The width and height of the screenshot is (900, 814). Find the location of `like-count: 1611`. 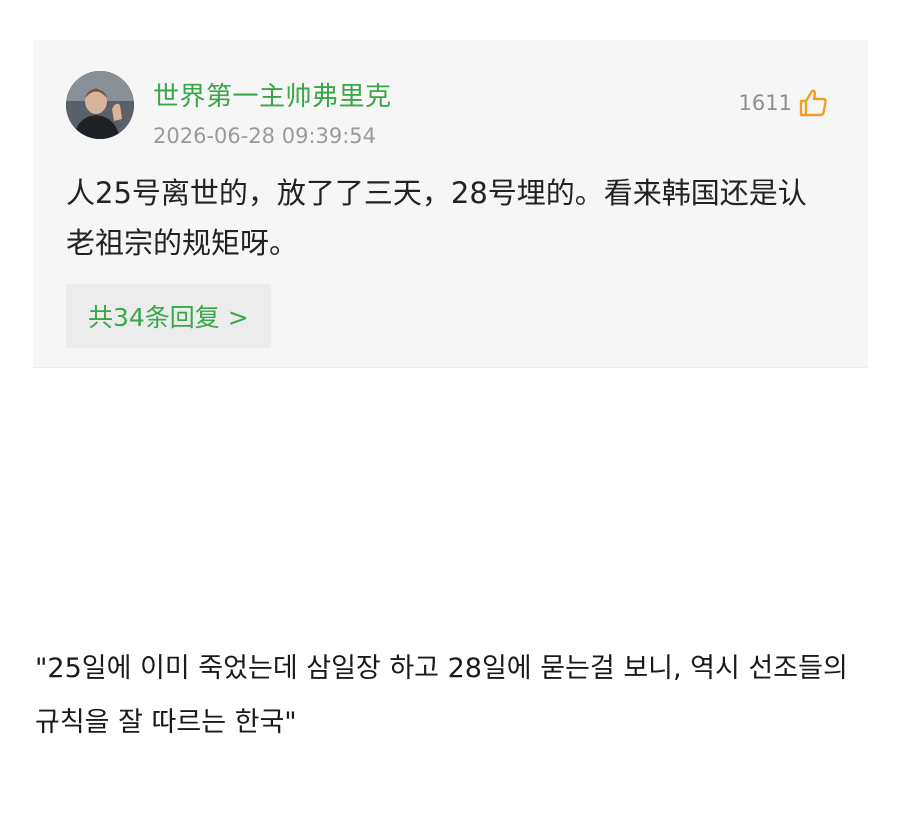

like-count: 1611 is located at coordinates (765, 103).